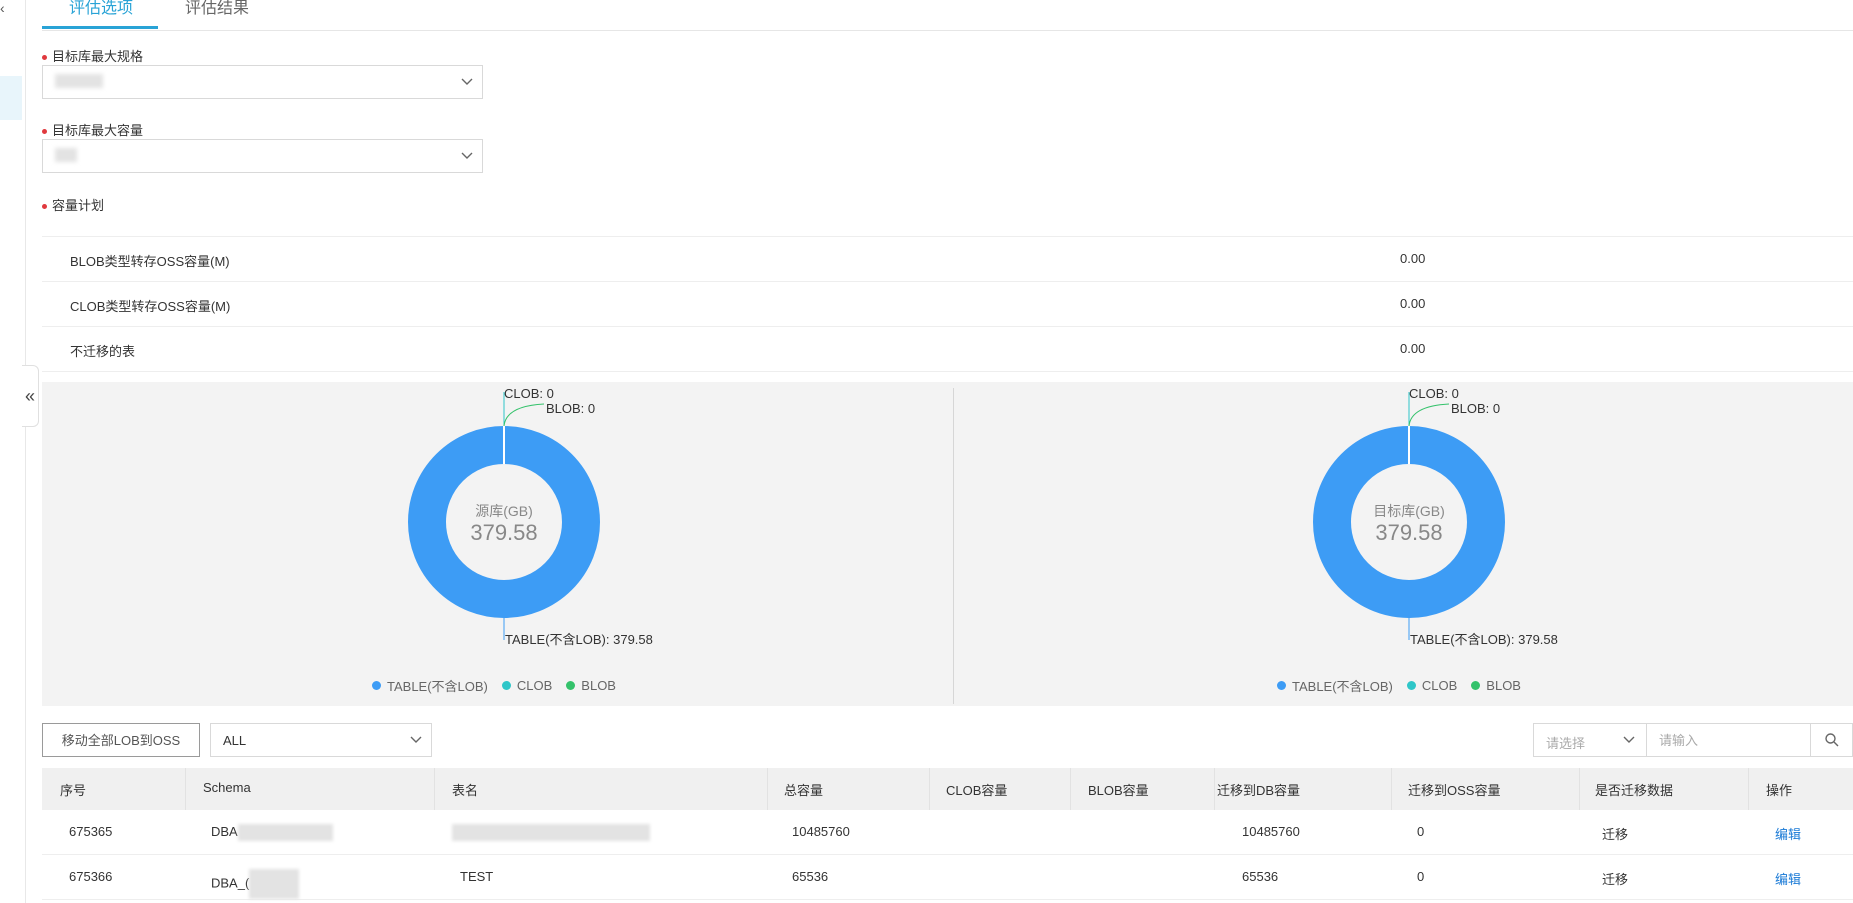 The height and width of the screenshot is (903, 1853). I want to click on schema-cell: DBA_(, so click(255, 884).